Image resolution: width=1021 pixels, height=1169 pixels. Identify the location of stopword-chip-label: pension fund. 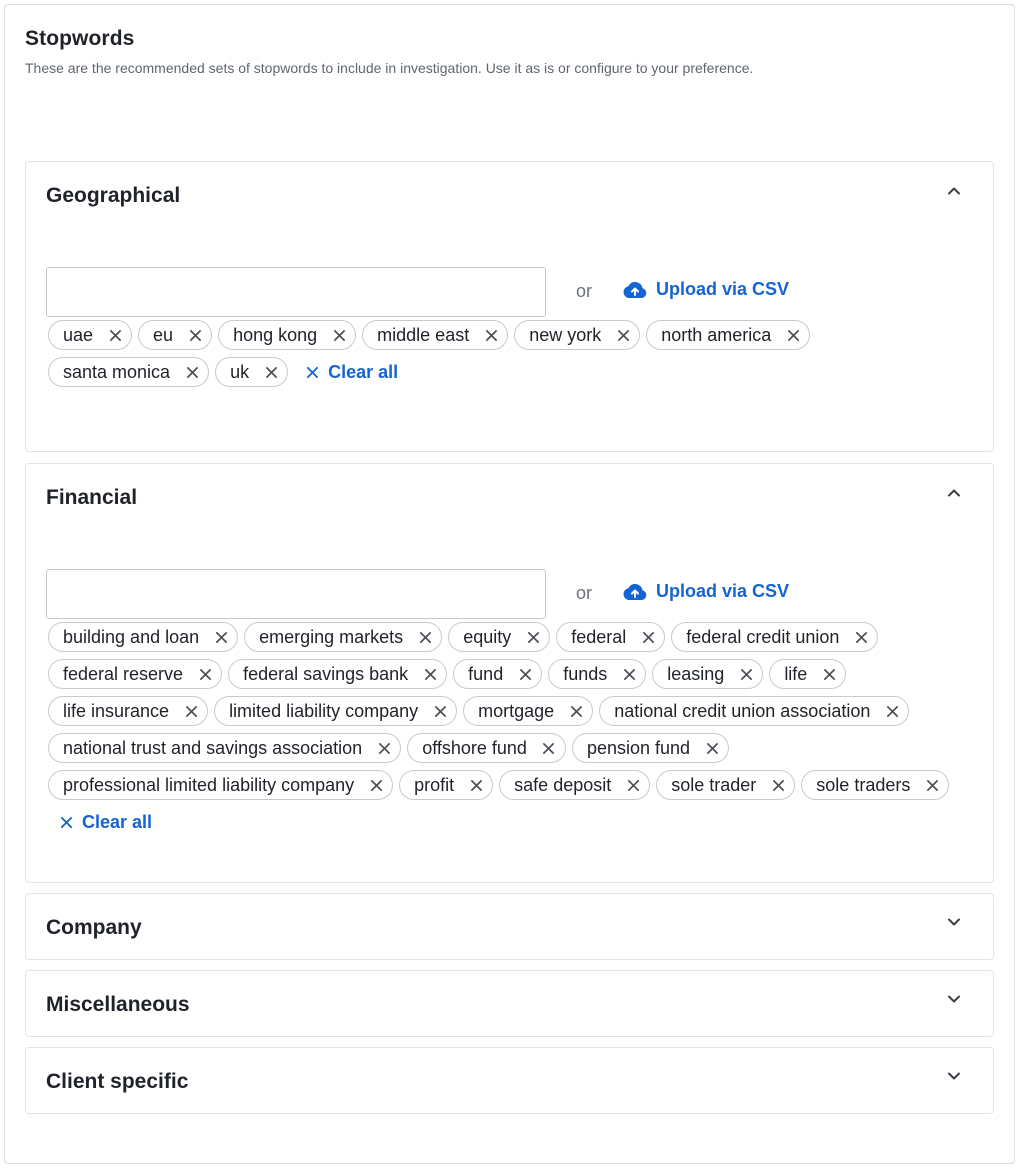
(638, 747).